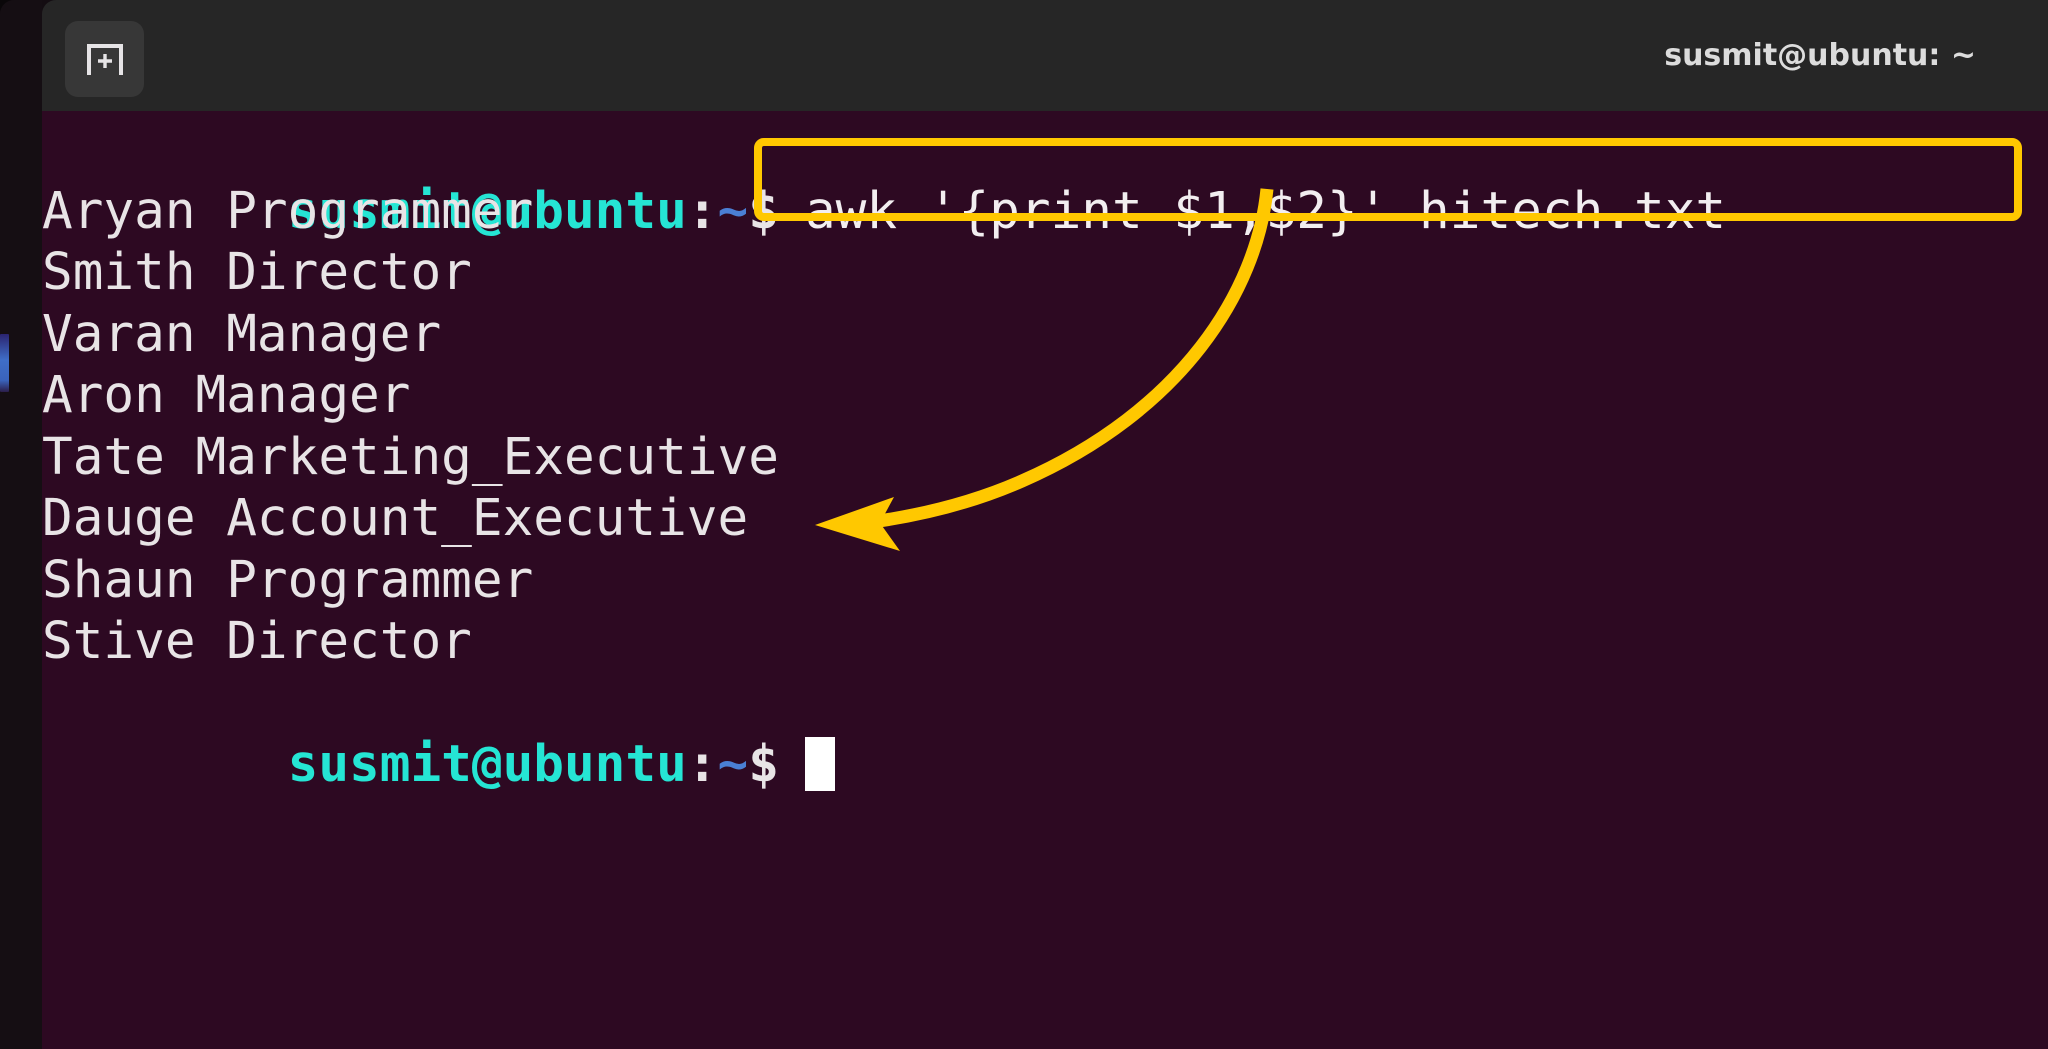 This screenshot has width=2048, height=1049. What do you see at coordinates (4, 363) in the screenshot?
I see `scroll-position-indicator` at bounding box center [4, 363].